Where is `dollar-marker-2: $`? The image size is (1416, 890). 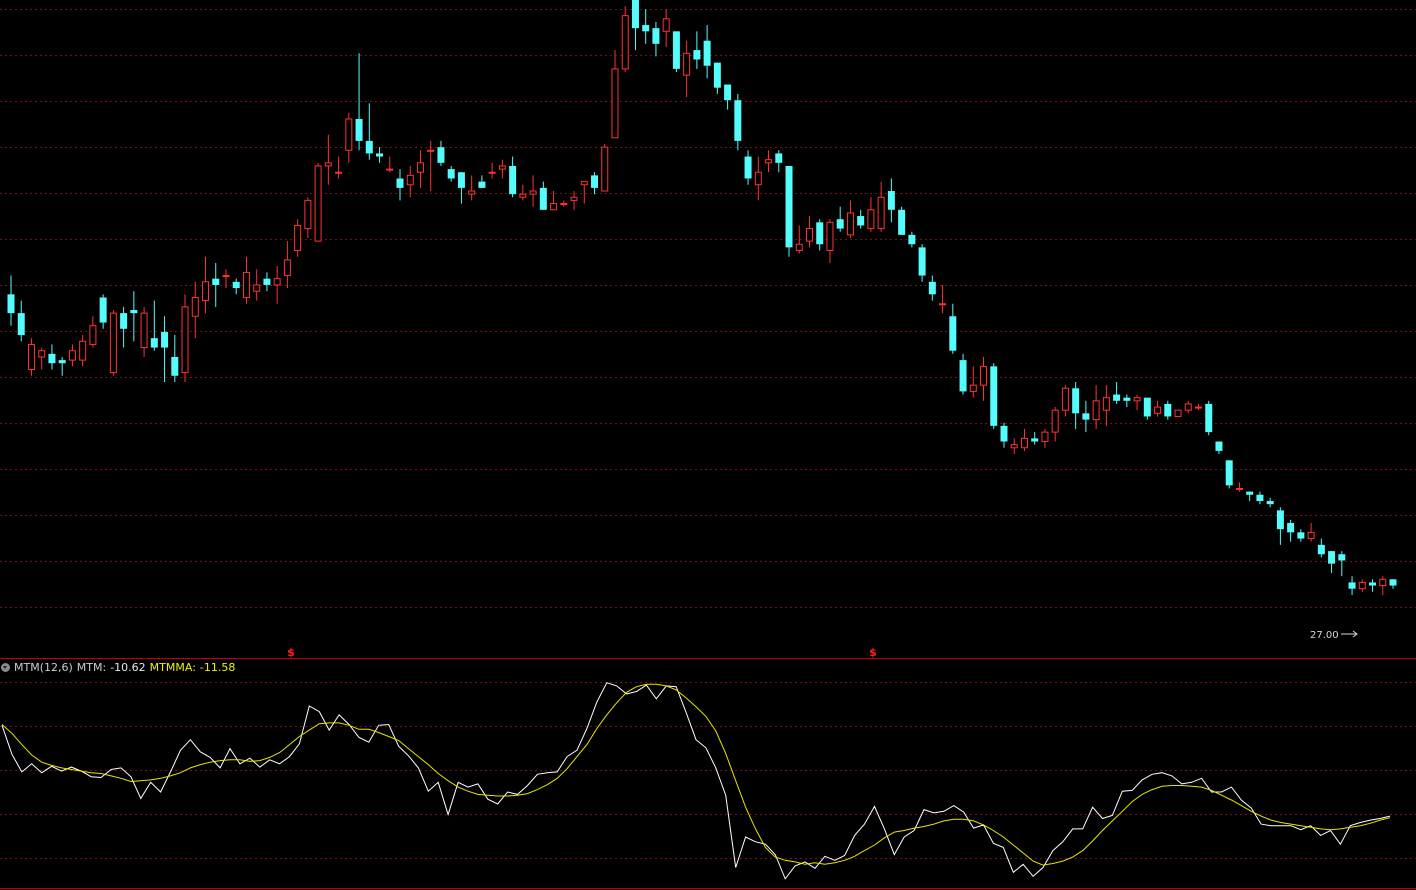
dollar-marker-2: $ is located at coordinates (873, 652).